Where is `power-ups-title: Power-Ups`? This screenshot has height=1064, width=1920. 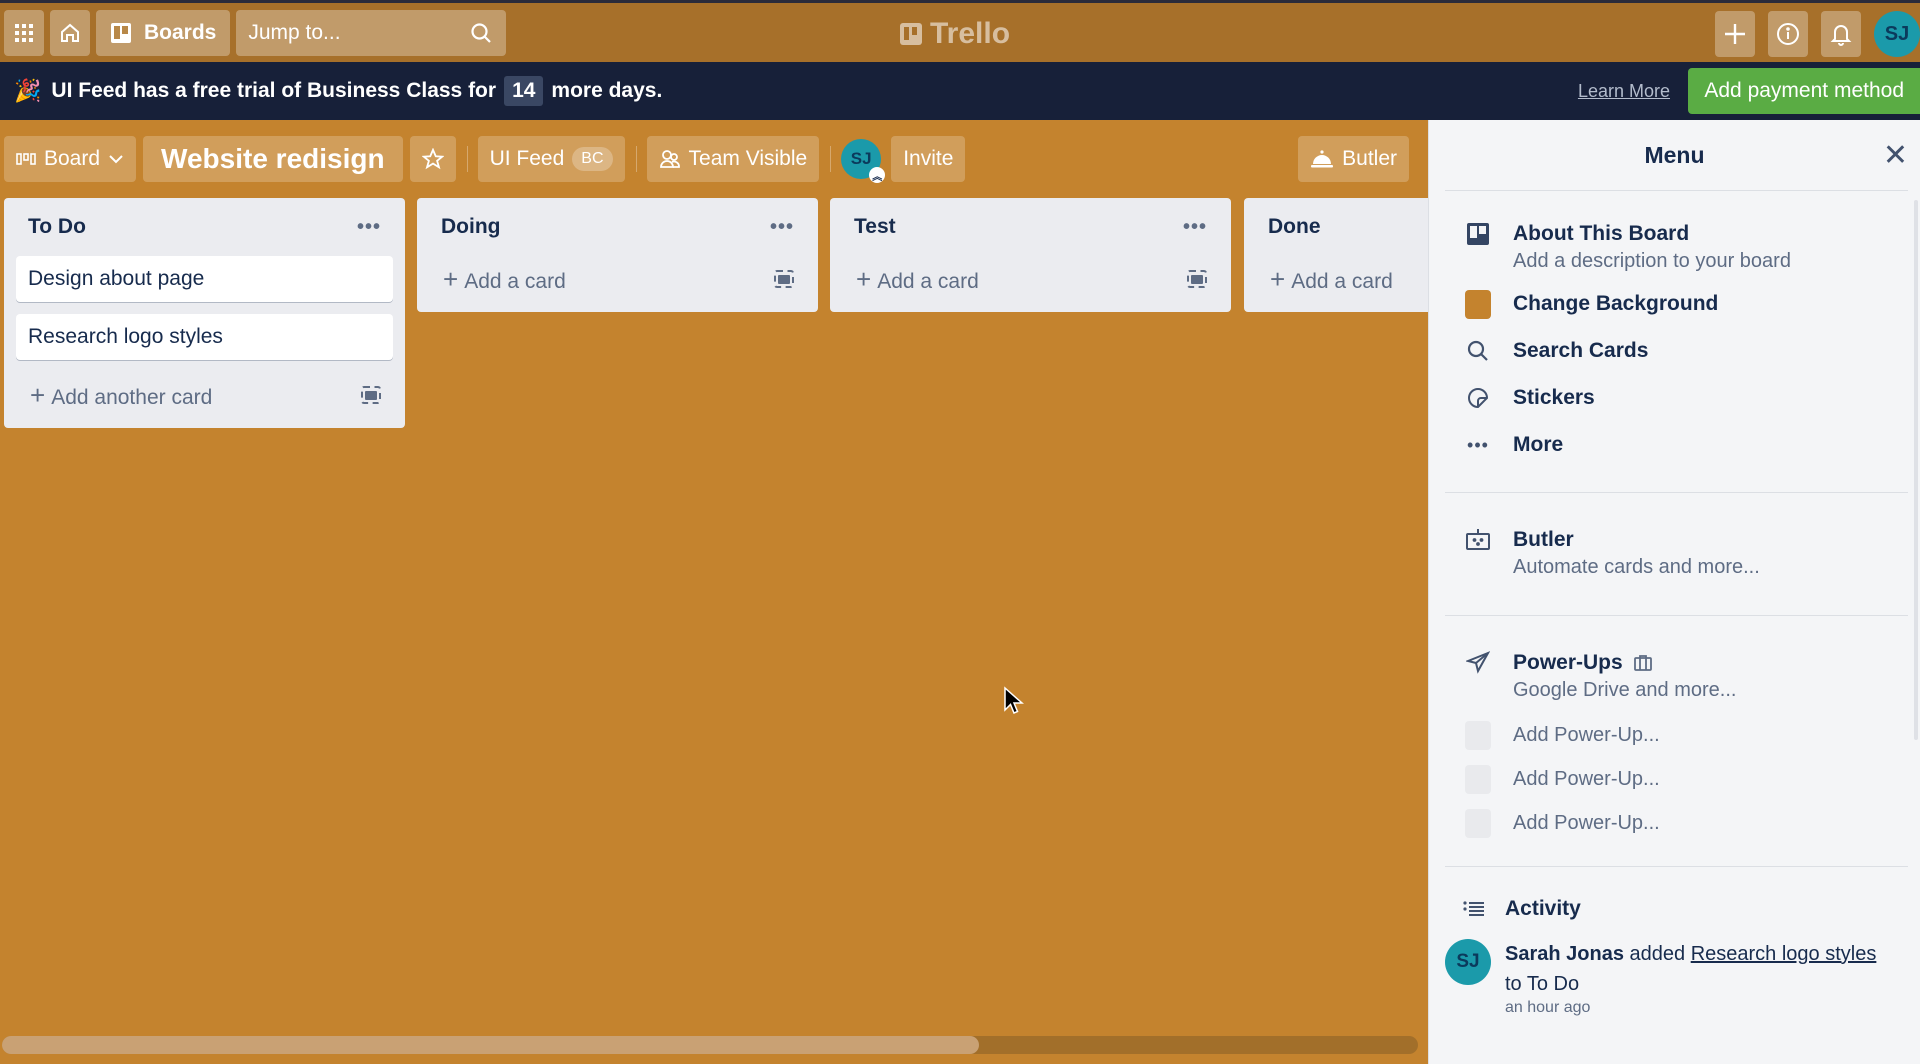 power-ups-title: Power-Ups is located at coordinates (1568, 662).